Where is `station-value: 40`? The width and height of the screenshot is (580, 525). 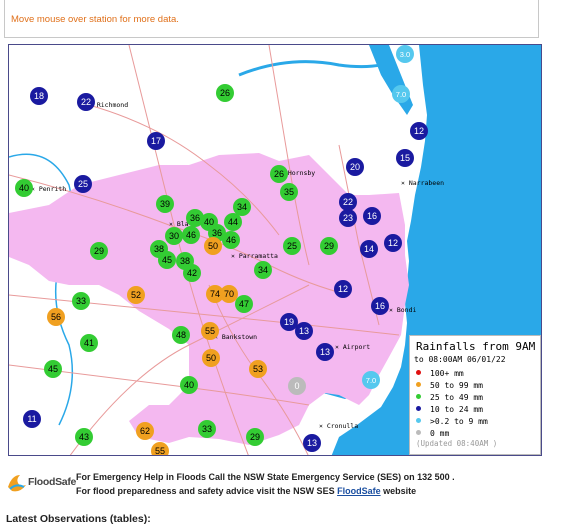 station-value: 40 is located at coordinates (189, 385).